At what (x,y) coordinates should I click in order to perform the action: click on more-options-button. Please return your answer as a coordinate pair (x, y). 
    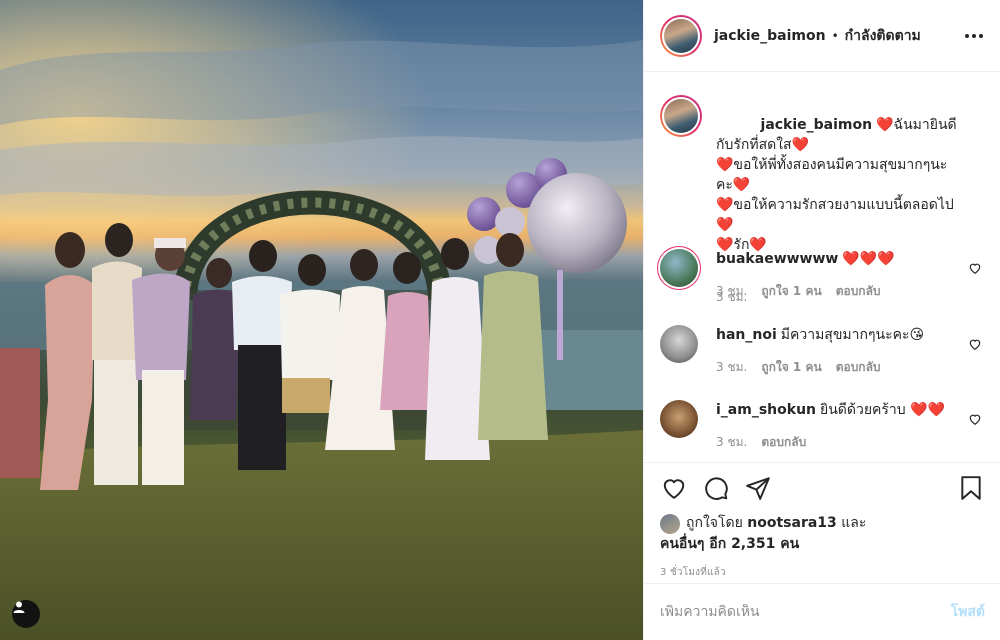
    Looking at the image, I should click on (974, 36).